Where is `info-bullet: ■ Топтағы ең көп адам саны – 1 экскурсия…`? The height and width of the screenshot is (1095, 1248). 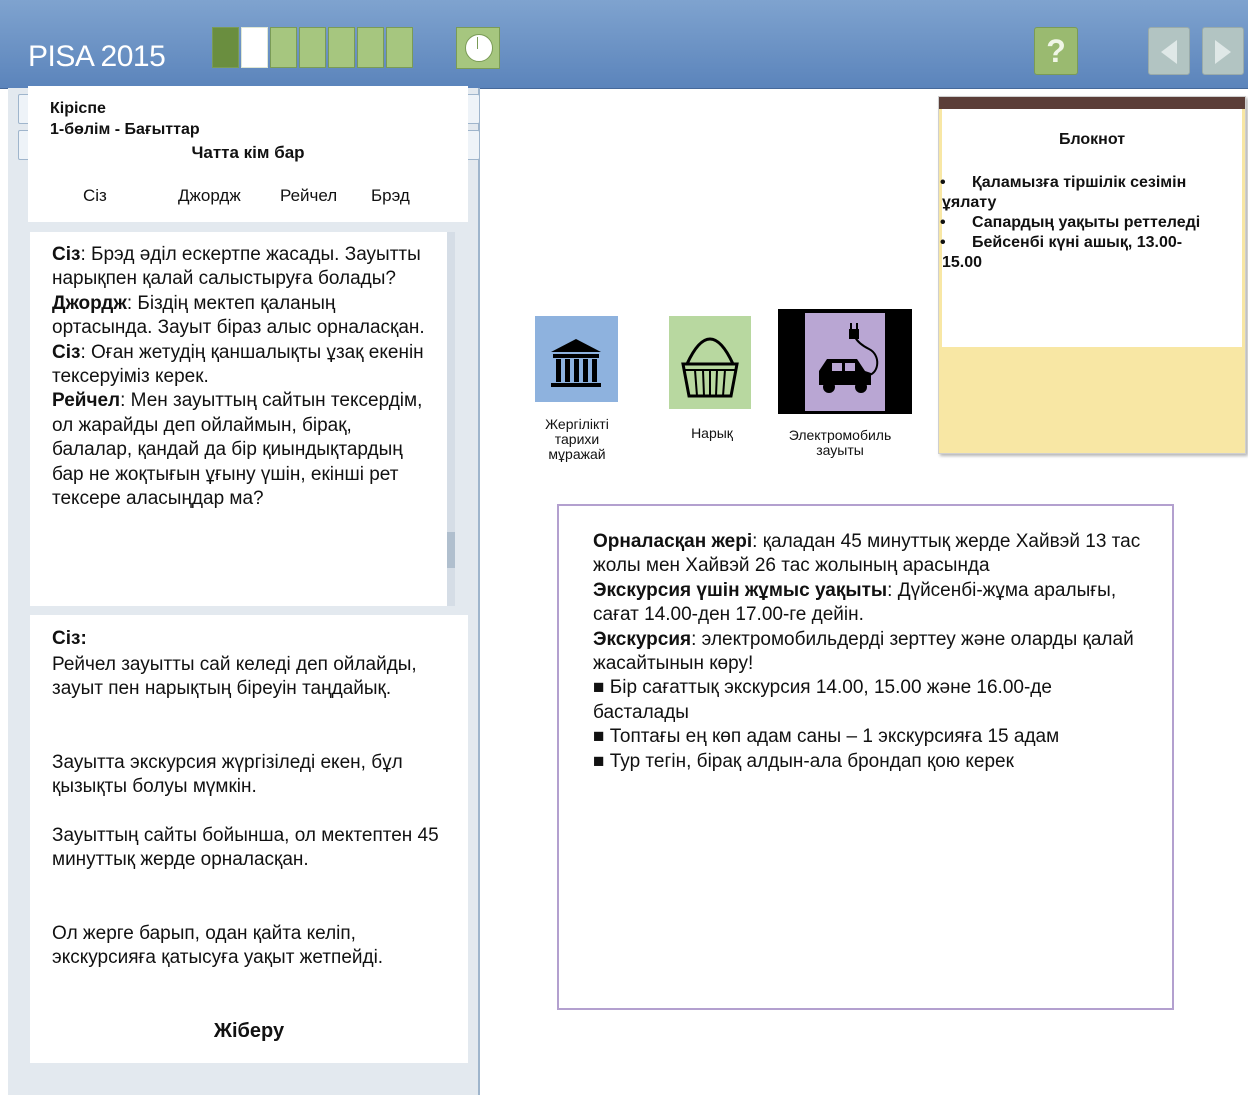
info-bullet: ■ Топтағы ең көп адам саны – 1 экскурсия… is located at coordinates (826, 737).